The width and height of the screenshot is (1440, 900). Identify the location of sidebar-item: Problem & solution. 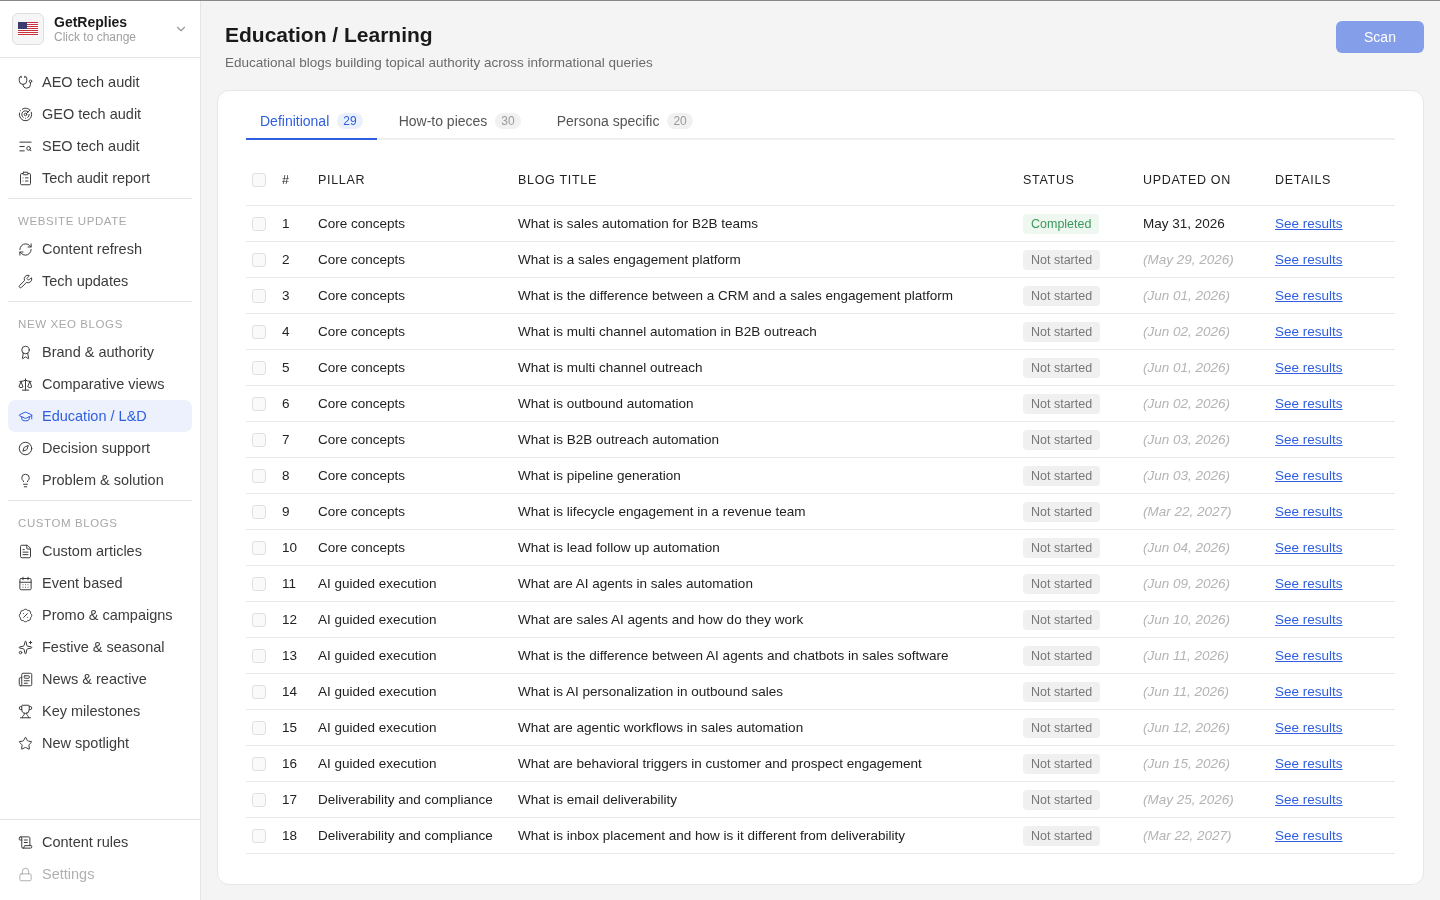
(100, 480).